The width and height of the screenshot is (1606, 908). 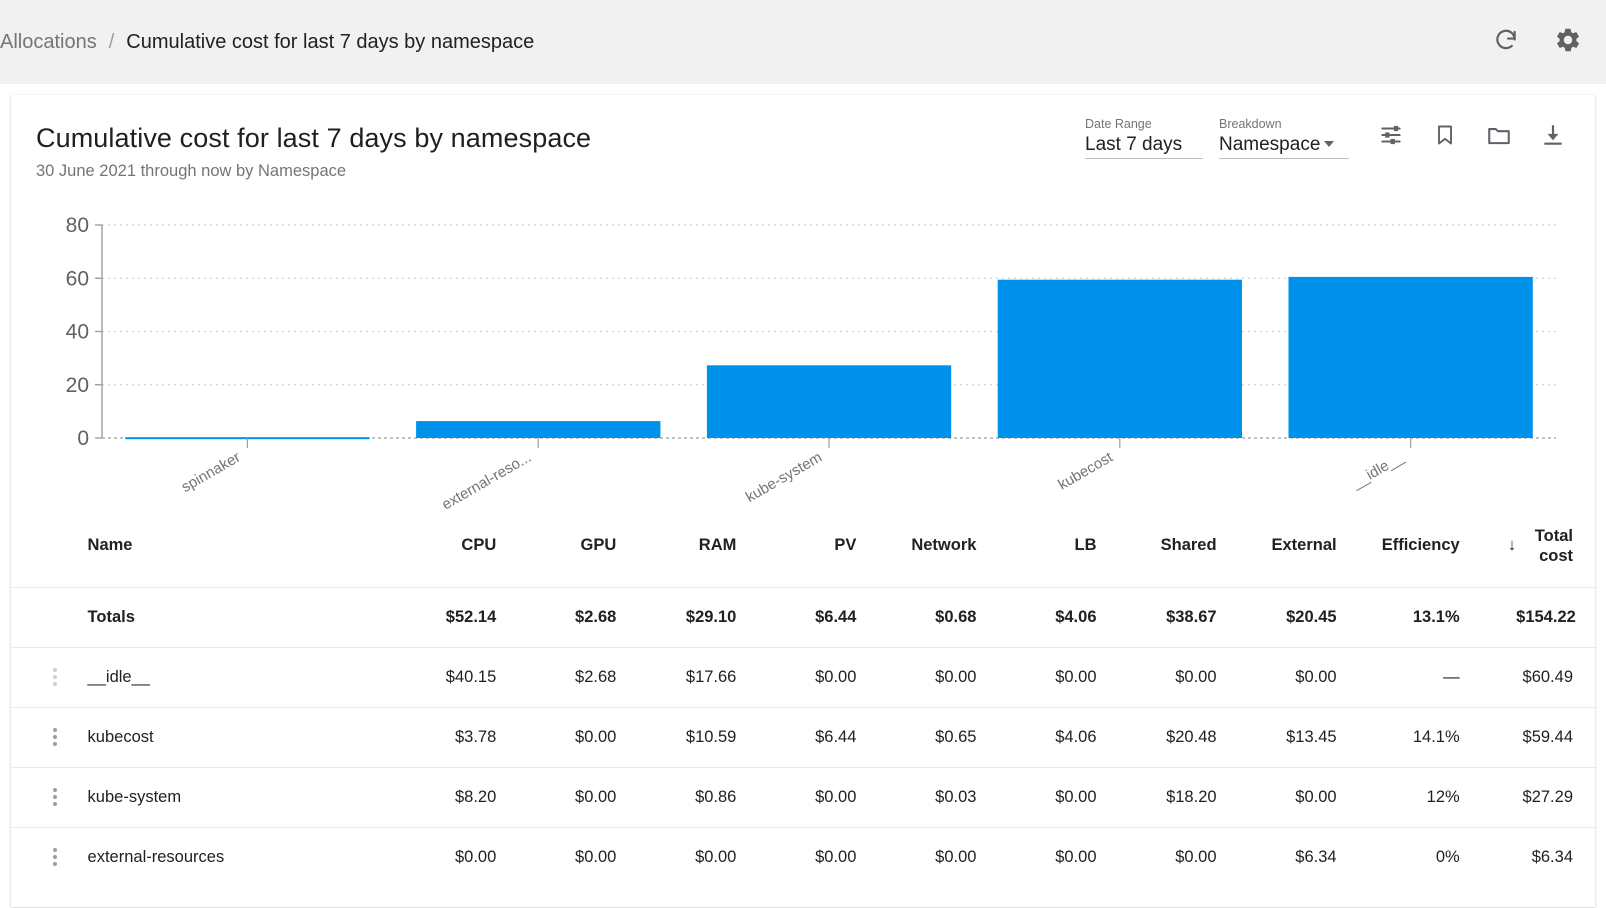 What do you see at coordinates (1488, 617) in the screenshot?
I see `totals-sort-spacer` at bounding box center [1488, 617].